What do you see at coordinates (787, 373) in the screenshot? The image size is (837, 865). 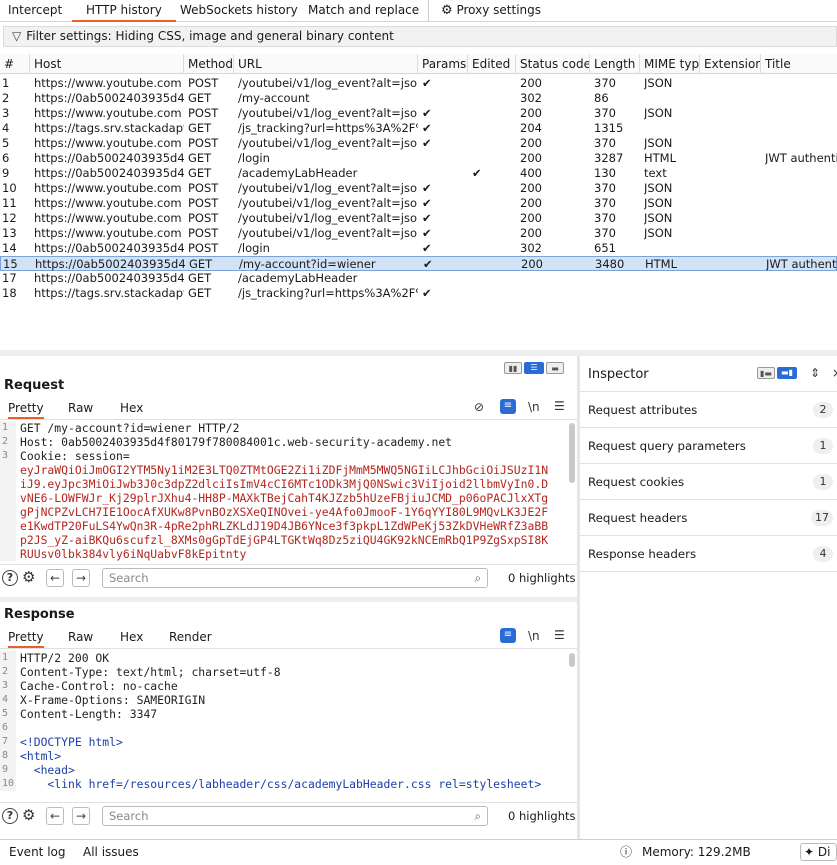 I see `inspector-layout-right-button: ▬▮` at bounding box center [787, 373].